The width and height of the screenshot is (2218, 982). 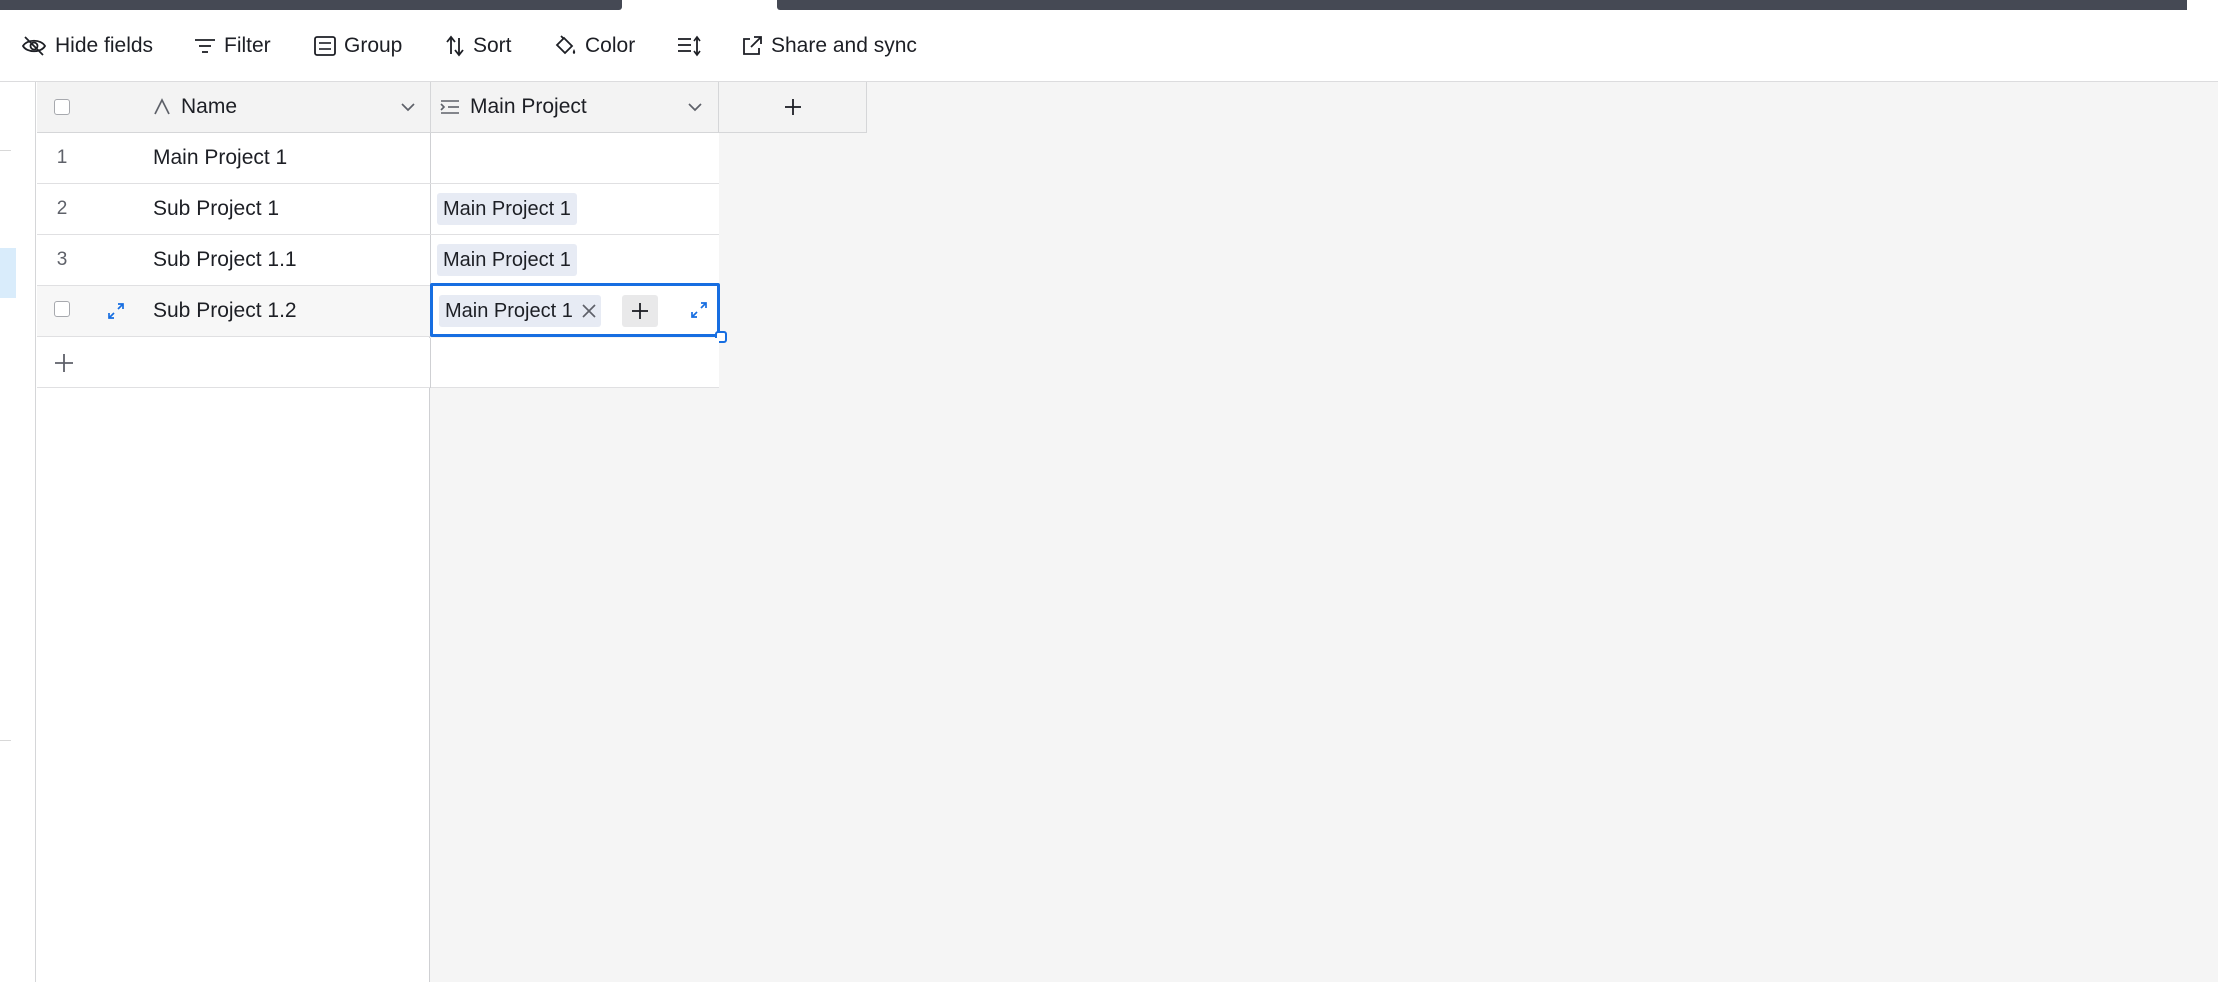 What do you see at coordinates (225, 311) in the screenshot?
I see `name-cell: Sub Project 1.2` at bounding box center [225, 311].